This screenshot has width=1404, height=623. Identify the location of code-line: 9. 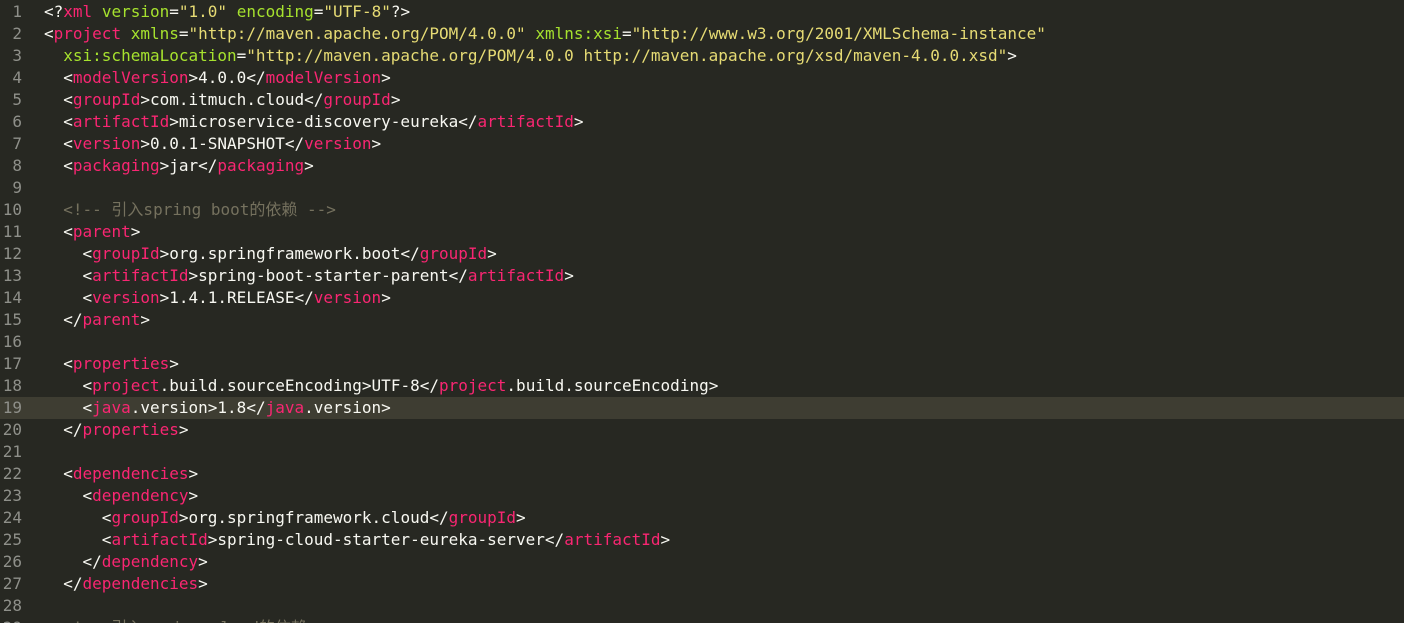
(702, 188).